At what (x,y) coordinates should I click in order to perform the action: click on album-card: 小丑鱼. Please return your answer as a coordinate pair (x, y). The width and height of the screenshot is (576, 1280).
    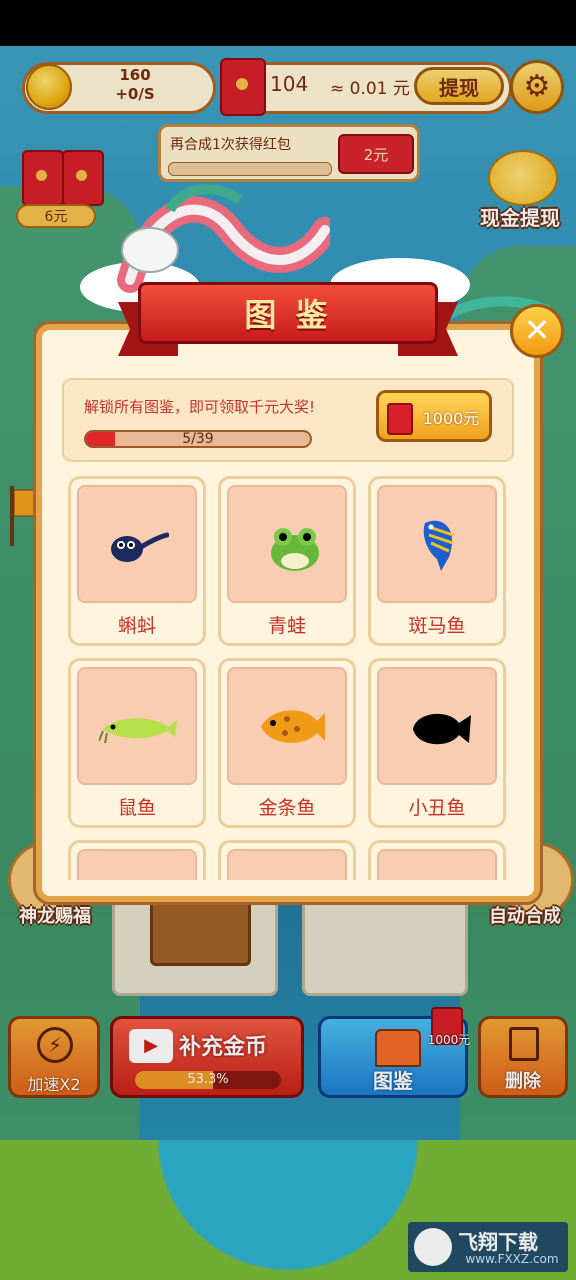
    Looking at the image, I should click on (437, 743).